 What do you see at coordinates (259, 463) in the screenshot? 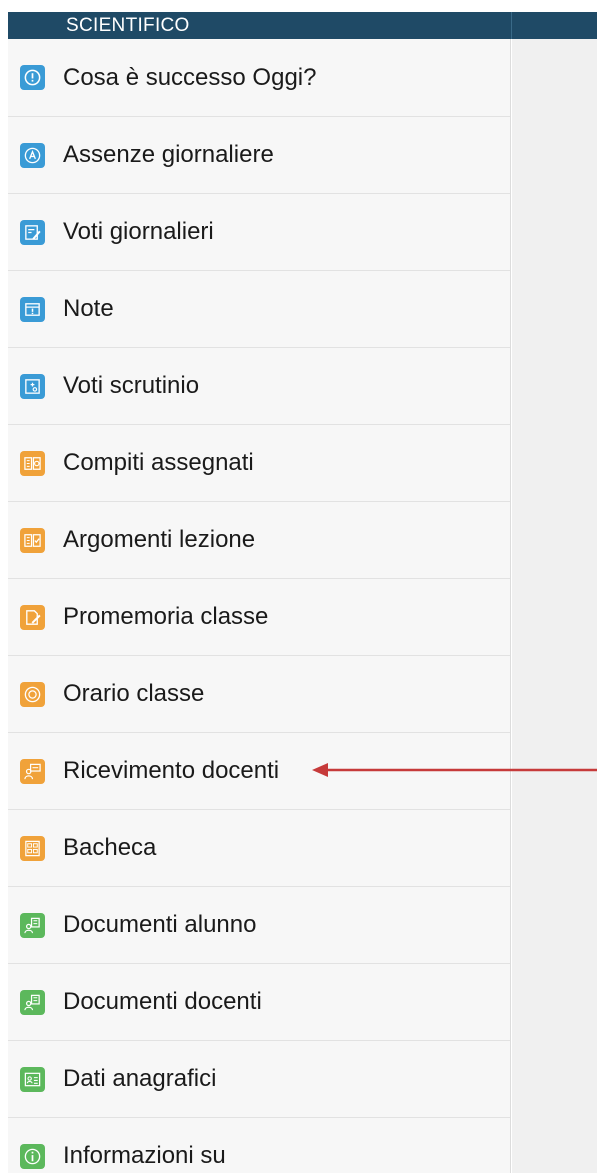
I see `menu-item-compiti-assegnati: Compiti assegnati` at bounding box center [259, 463].